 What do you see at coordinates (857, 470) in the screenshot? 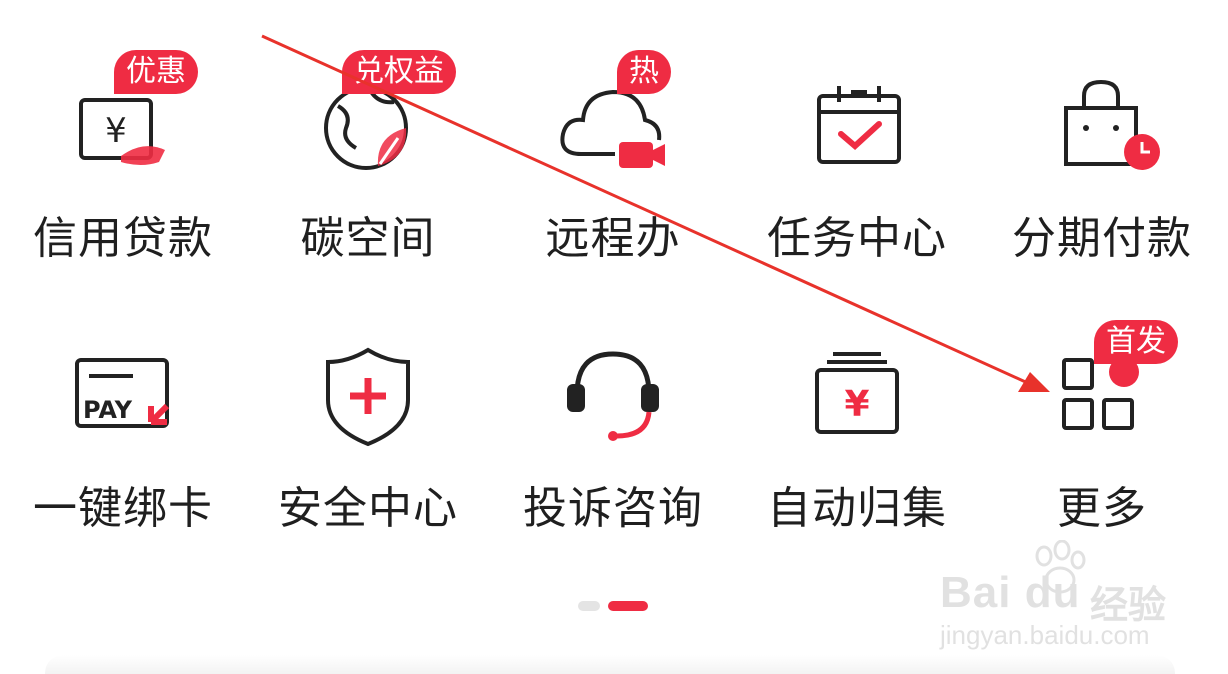
I see `grid-item-auto-collect: ¥ 自动归集` at bounding box center [857, 470].